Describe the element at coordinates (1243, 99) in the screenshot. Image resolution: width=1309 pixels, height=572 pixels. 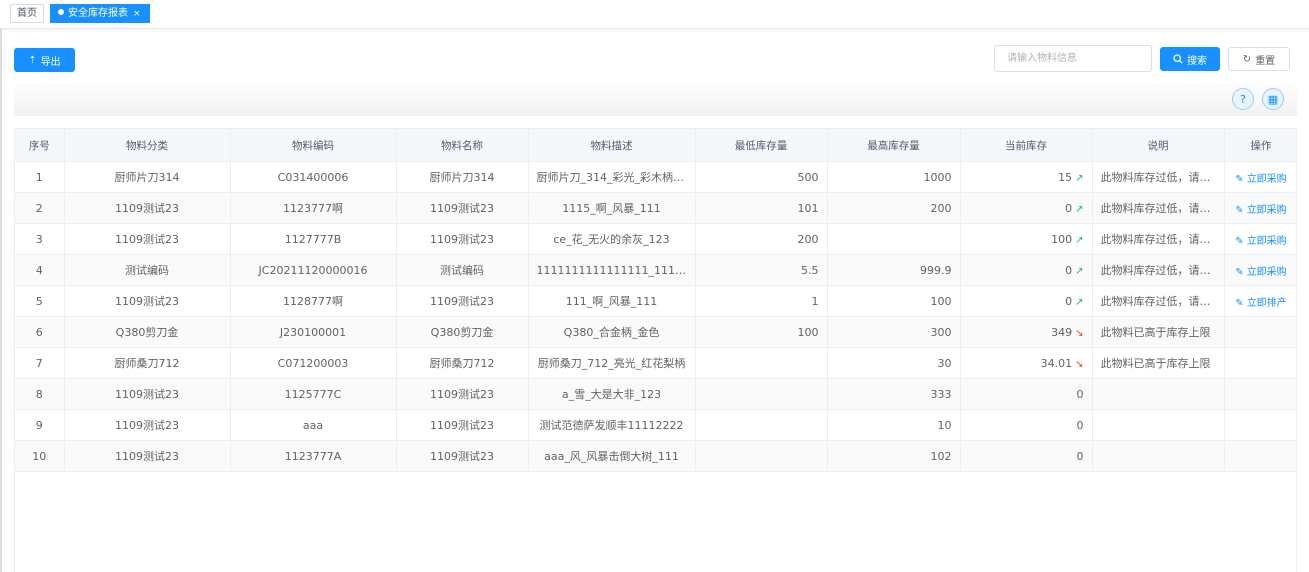
I see `help-icon: ?` at that location.